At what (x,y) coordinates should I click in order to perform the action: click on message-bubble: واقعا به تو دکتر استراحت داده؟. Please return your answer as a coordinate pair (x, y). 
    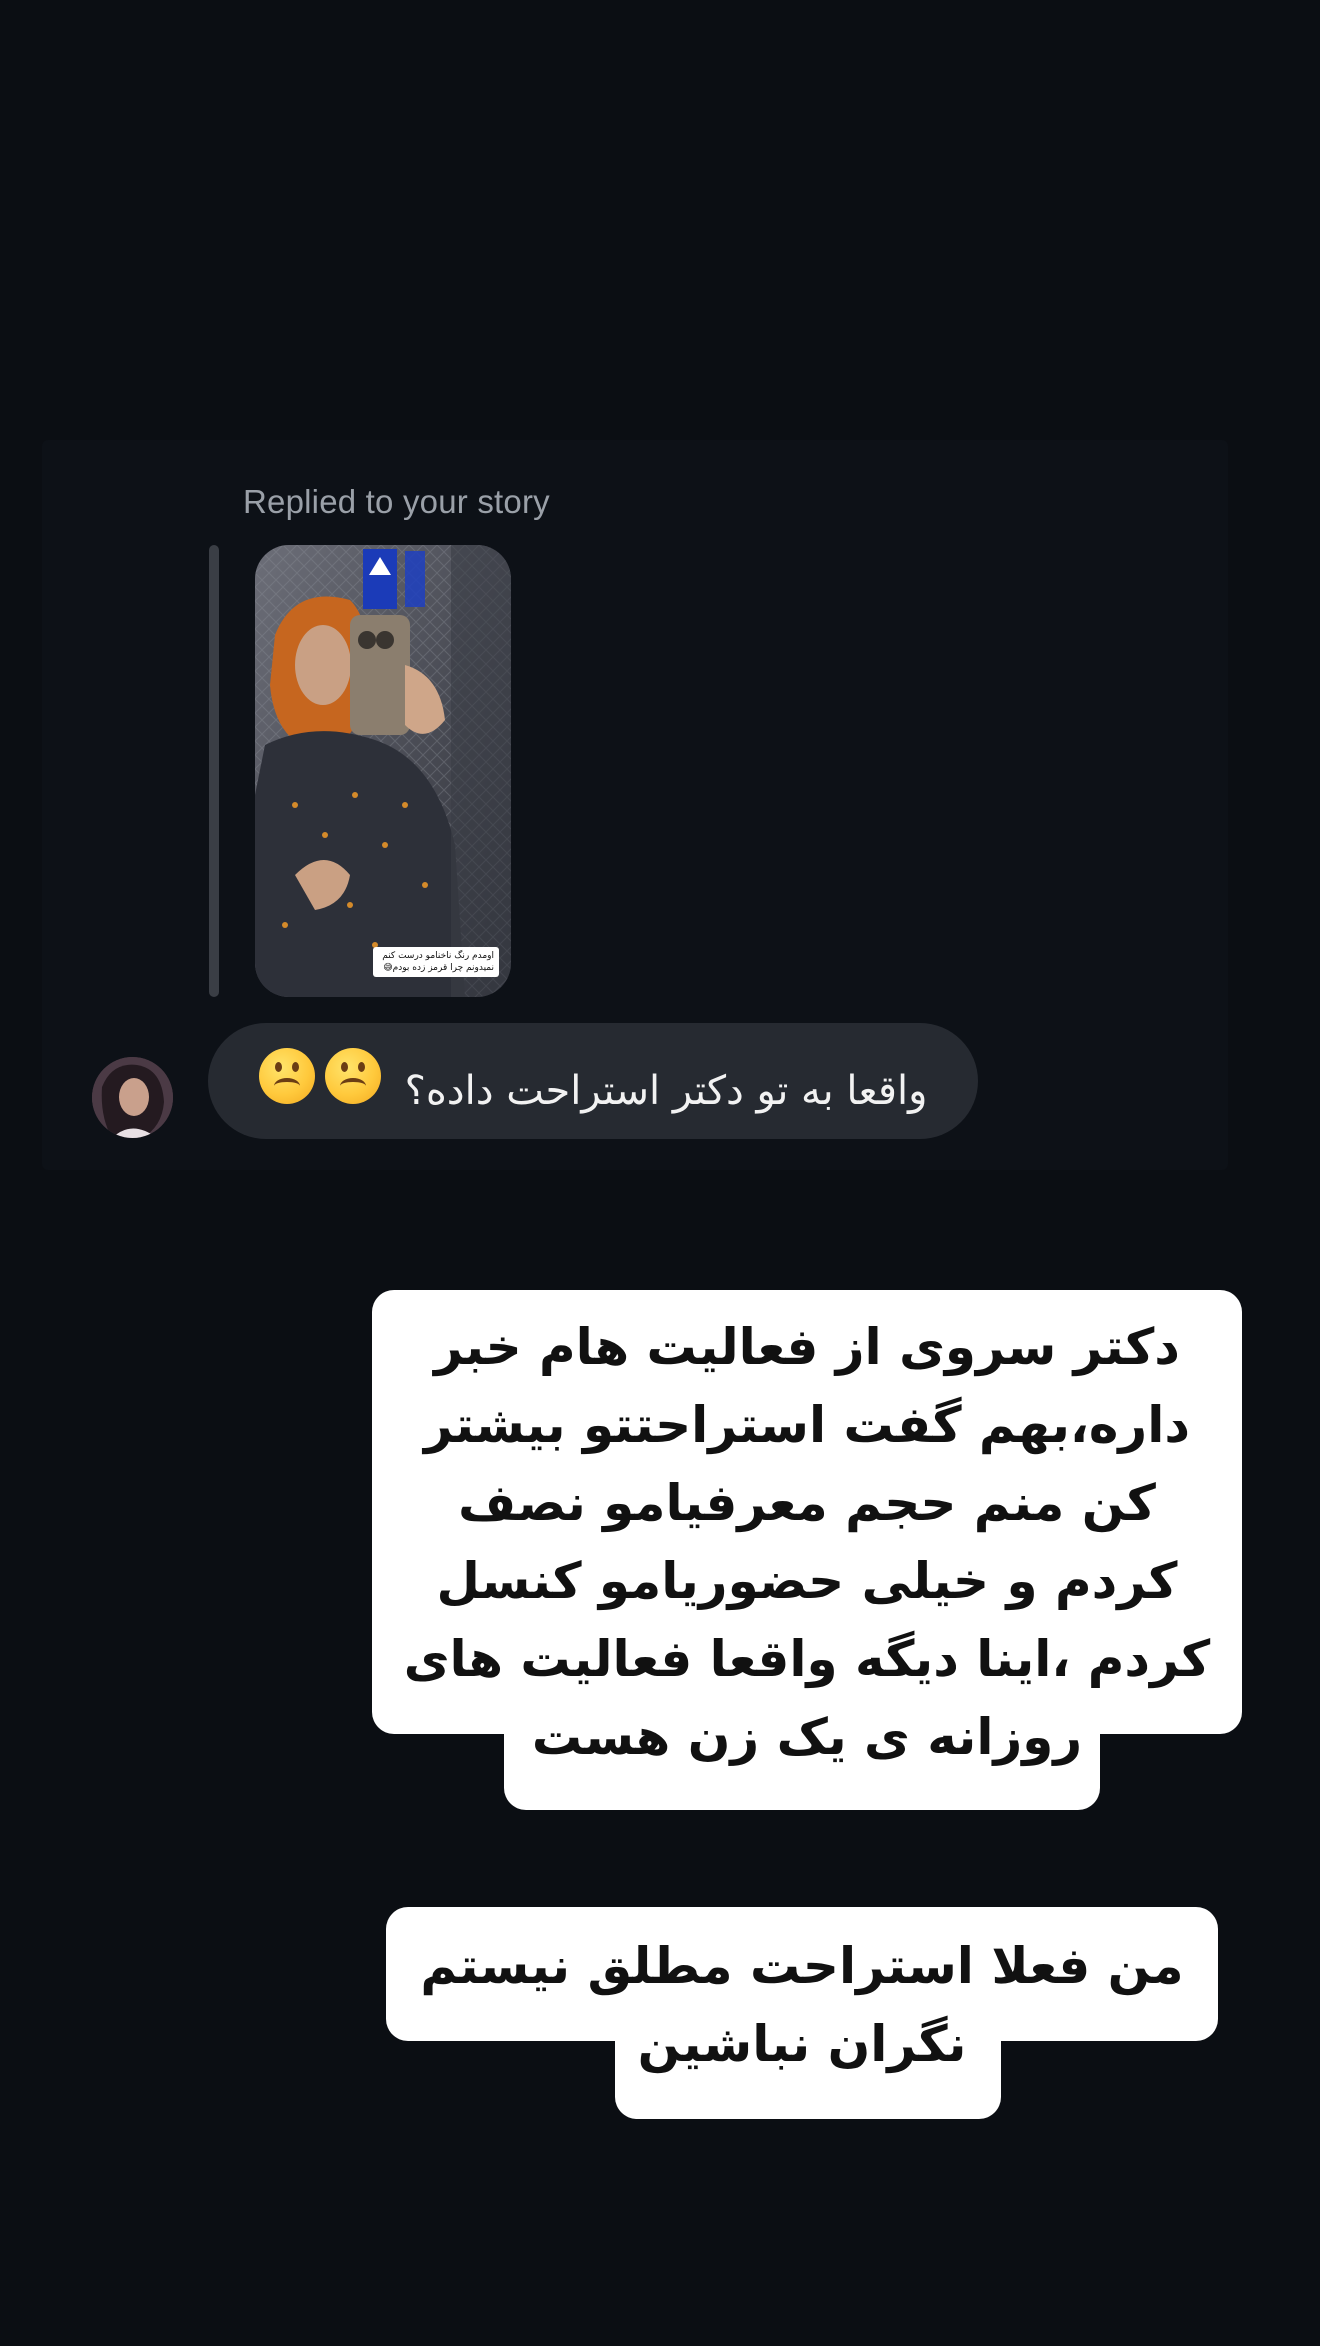
    Looking at the image, I should click on (593, 1081).